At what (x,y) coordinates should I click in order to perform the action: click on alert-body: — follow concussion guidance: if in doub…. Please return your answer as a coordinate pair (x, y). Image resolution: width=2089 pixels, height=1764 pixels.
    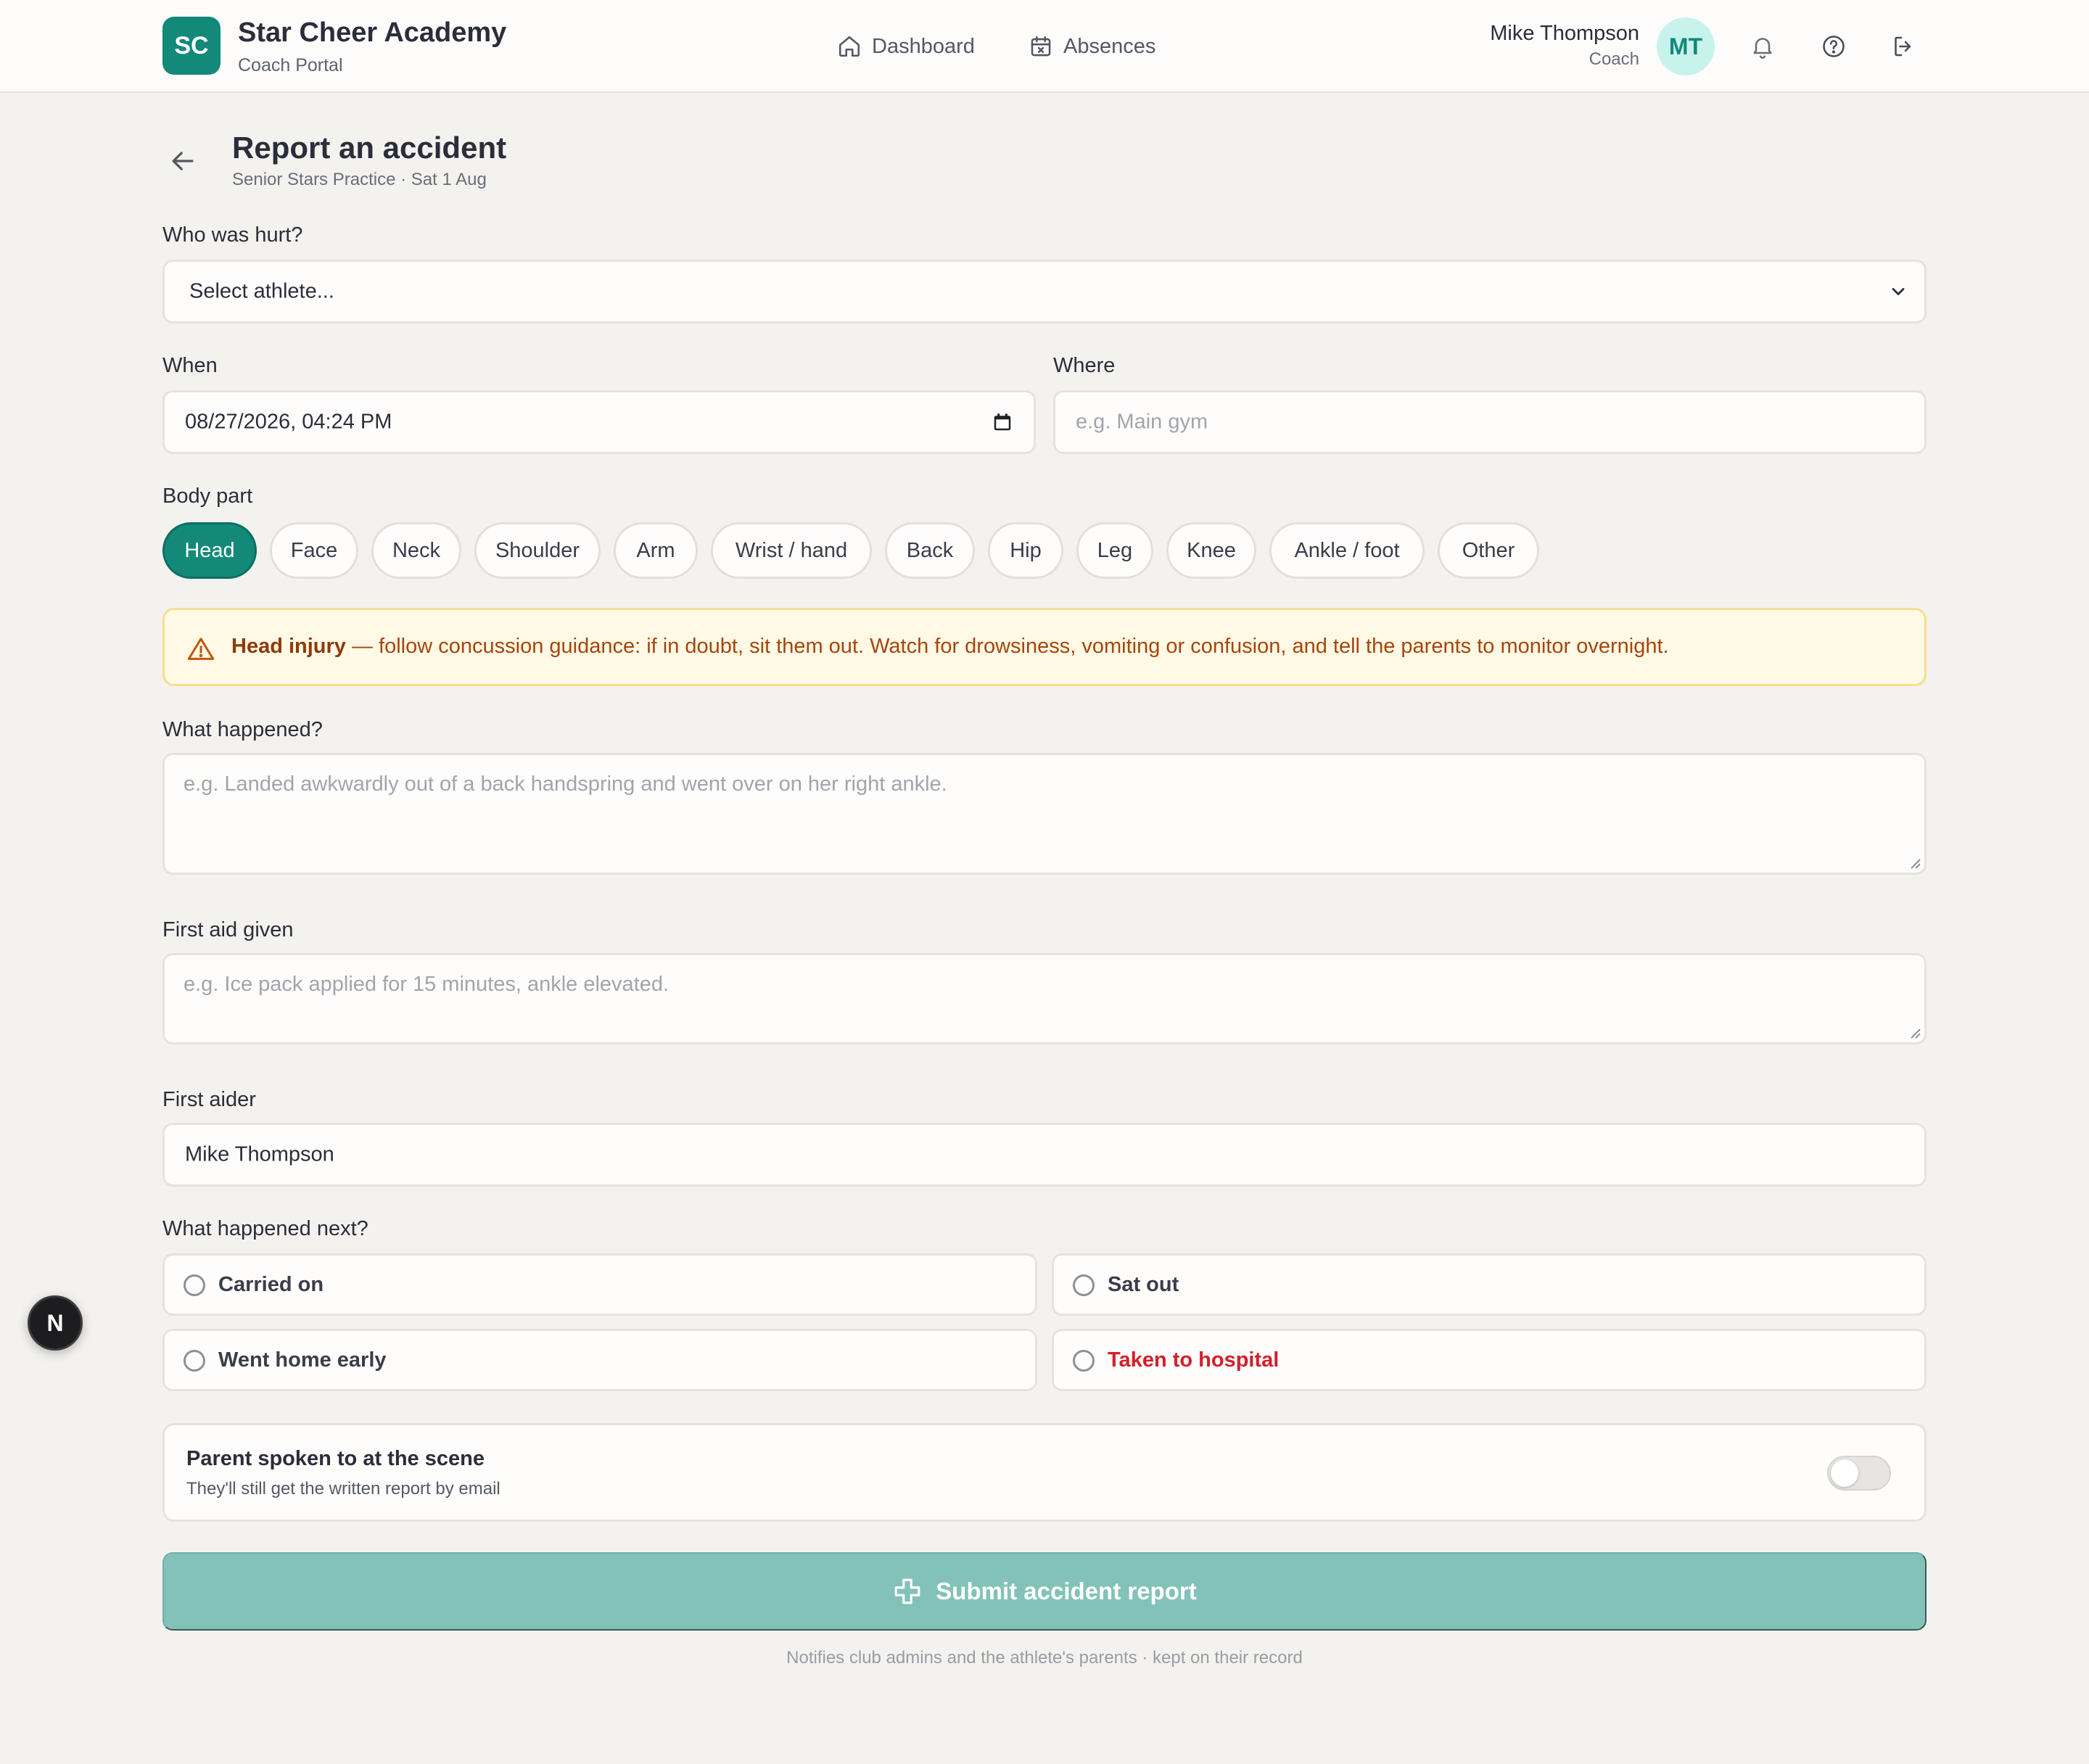
    Looking at the image, I should click on (1007, 646).